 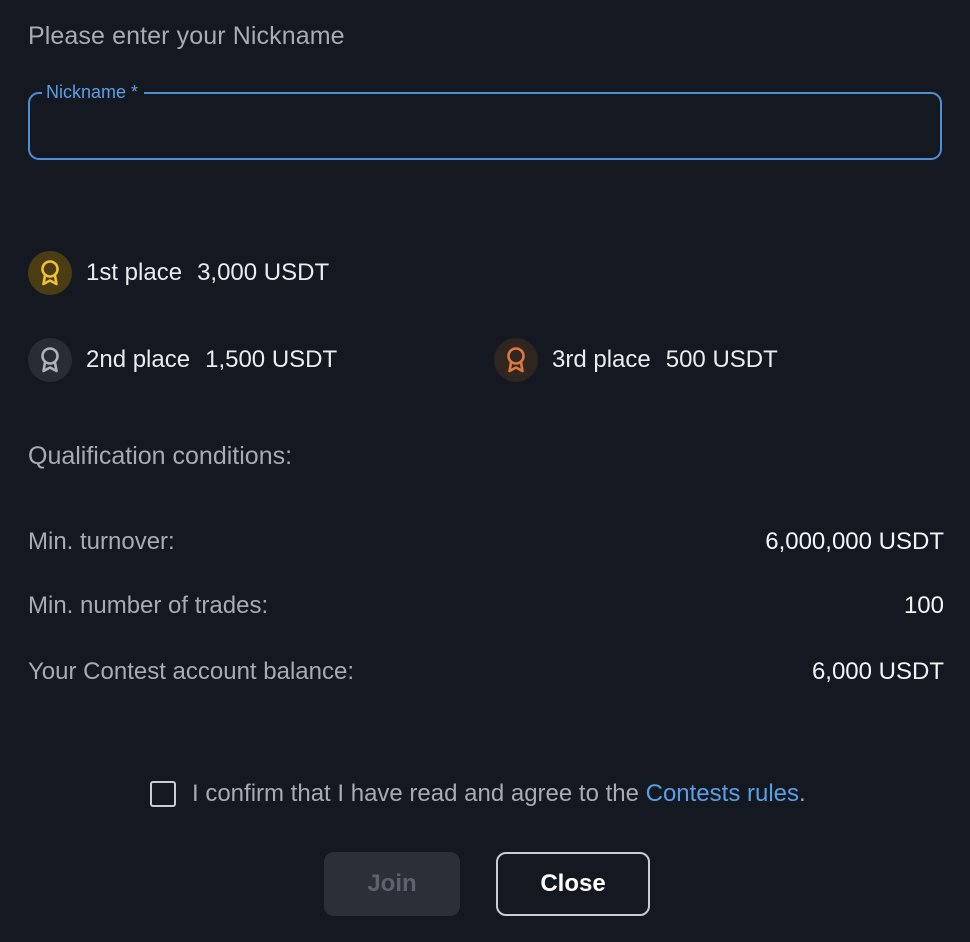 What do you see at coordinates (134, 272) in the screenshot?
I see `prize-first-label: 1st place` at bounding box center [134, 272].